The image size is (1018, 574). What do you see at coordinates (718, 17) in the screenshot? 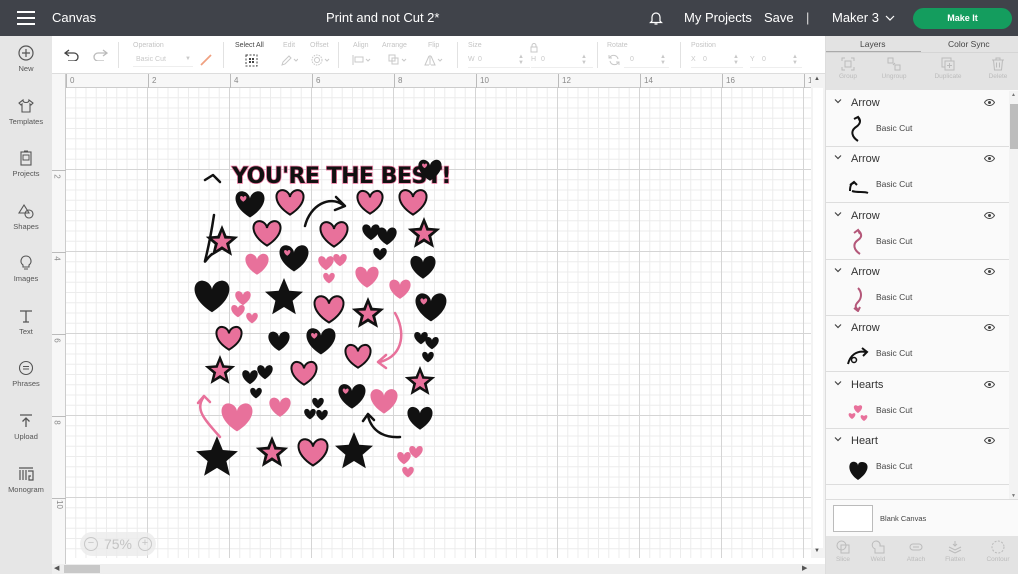
I see `my-projects-link: My Projects` at bounding box center [718, 17].